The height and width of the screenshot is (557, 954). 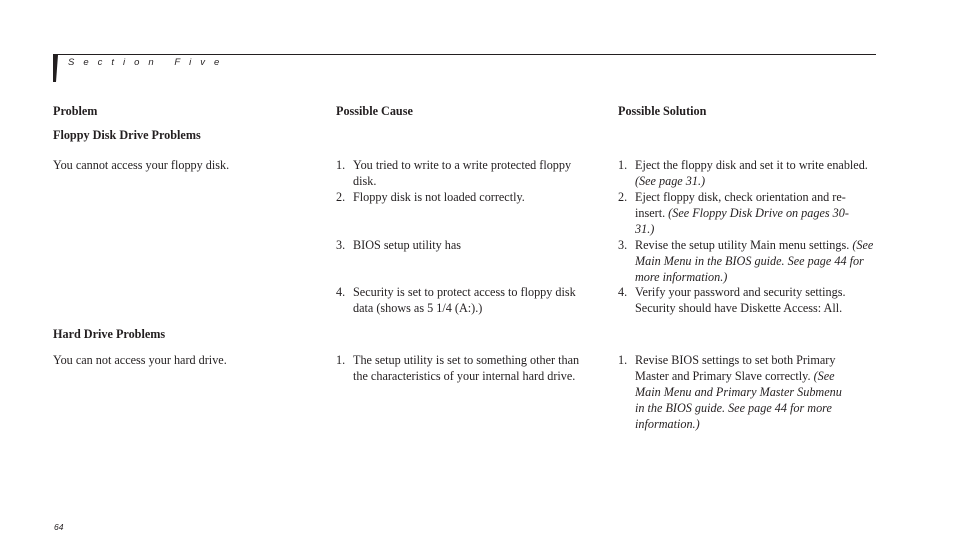 I want to click on column-header-cause: Possible Cause, so click(x=374, y=111).